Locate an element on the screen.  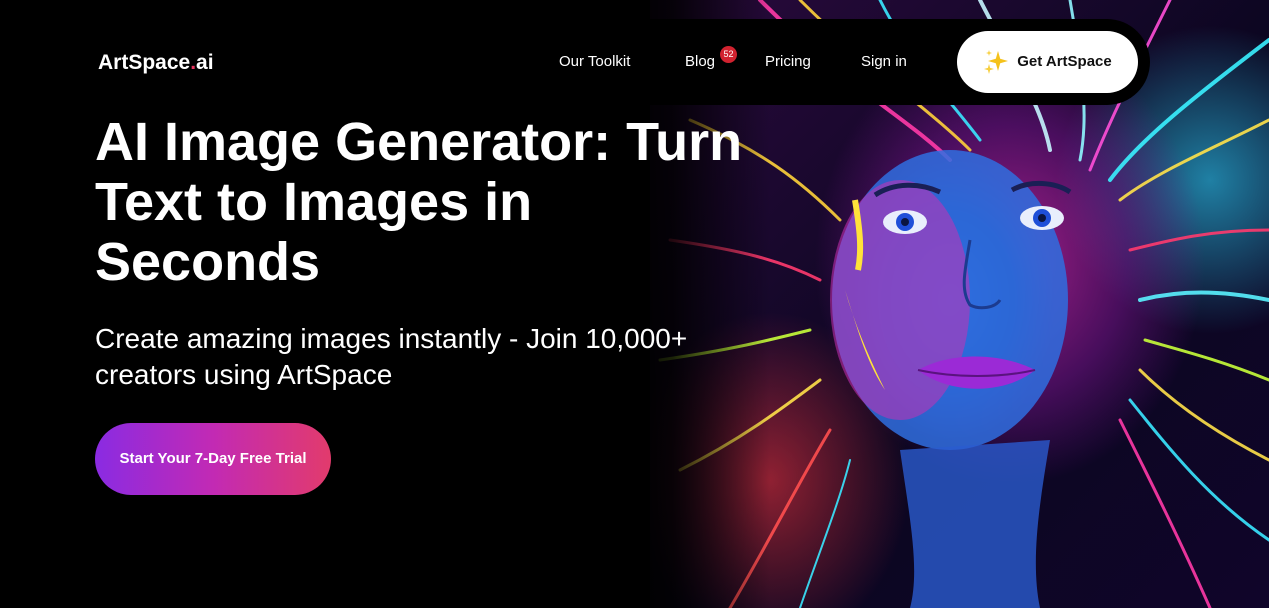
get-artspace-label: Get ArtSpace is located at coordinates (1064, 61).